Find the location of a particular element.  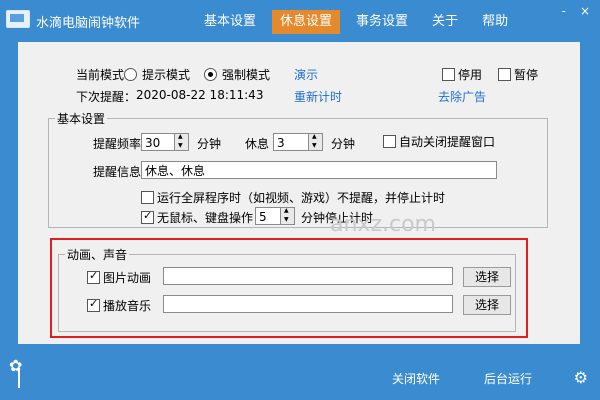

rest-input: 3 is located at coordinates (291, 142).